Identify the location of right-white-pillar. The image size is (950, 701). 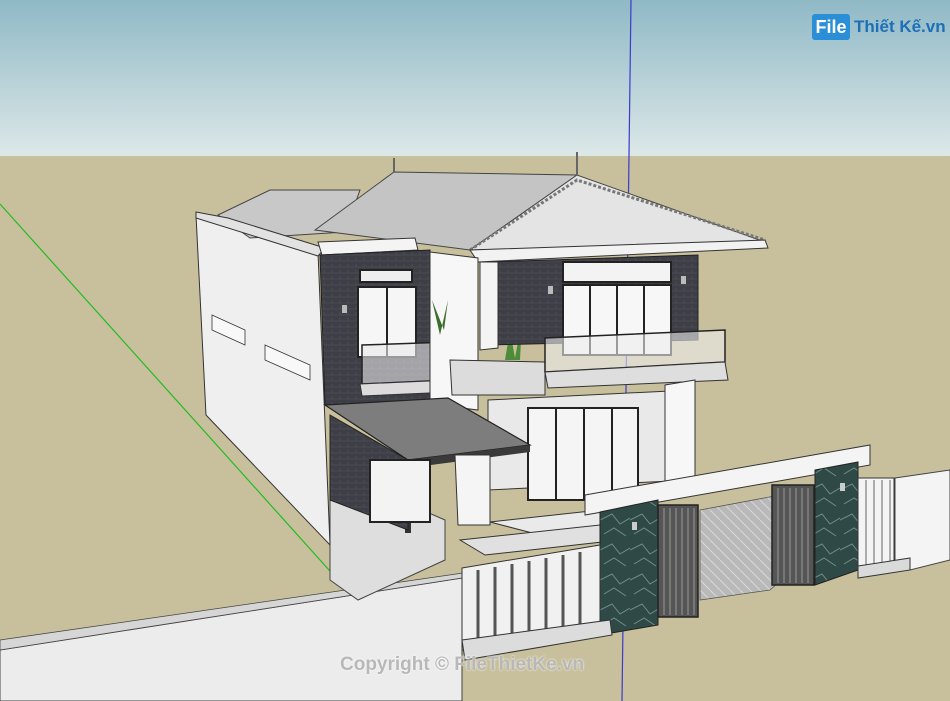
(680, 432).